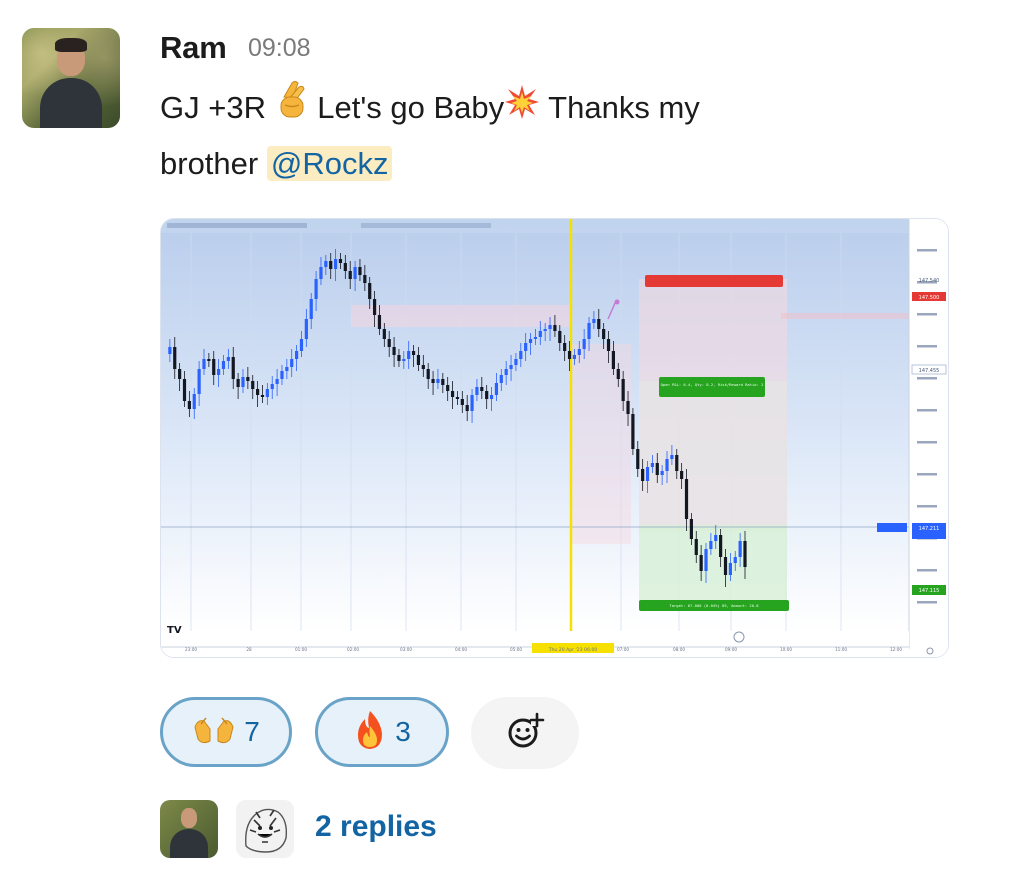 This screenshot has height=883, width=1020. What do you see at coordinates (237, 225) in the screenshot?
I see `symbol-header` at bounding box center [237, 225].